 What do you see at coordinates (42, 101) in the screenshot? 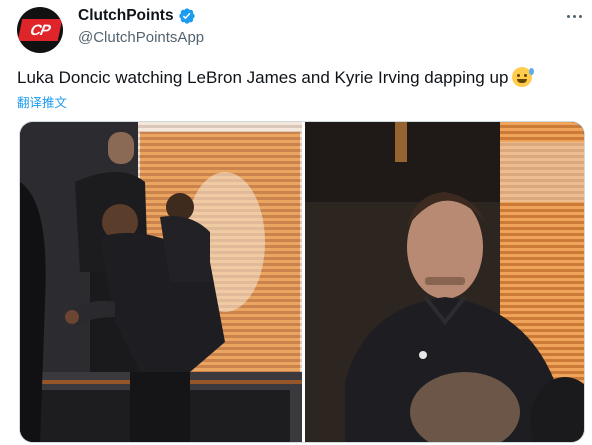
I see `translate-tweet-link: 翻译推文` at bounding box center [42, 101].